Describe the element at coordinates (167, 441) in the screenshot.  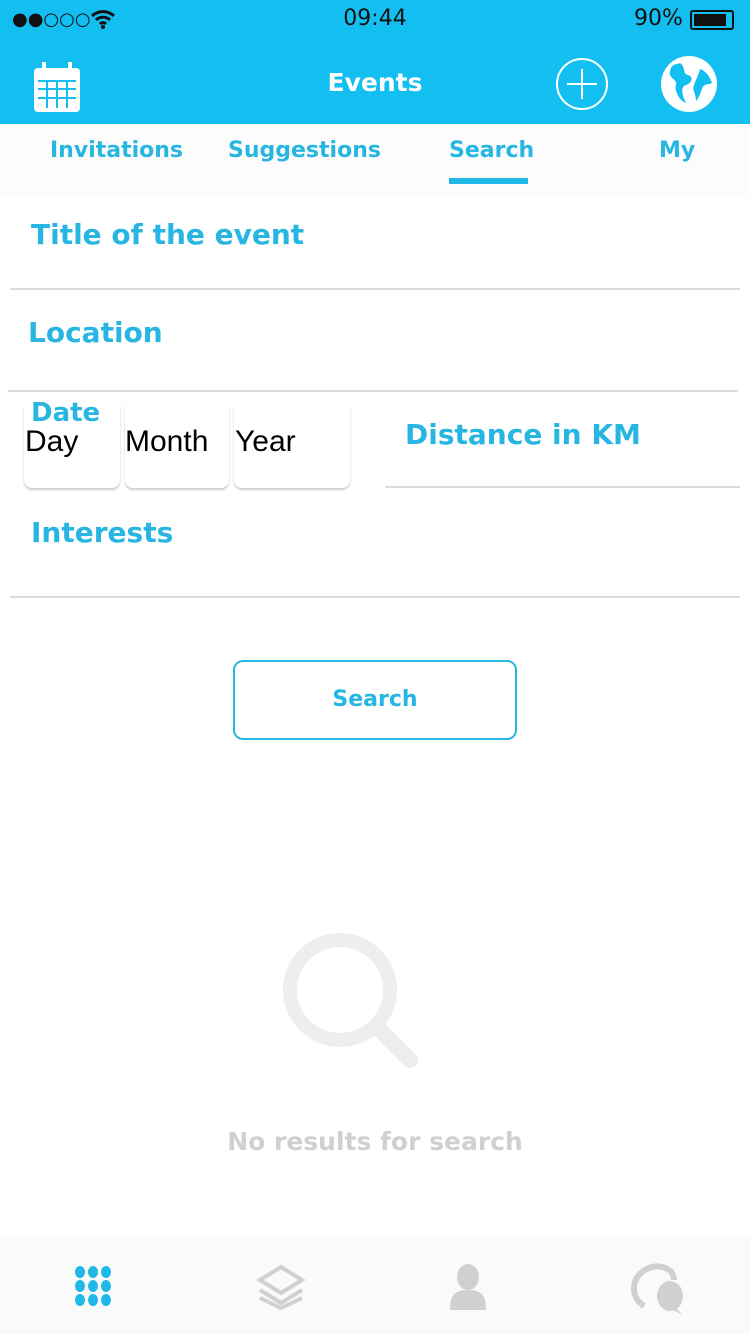
I see `month-value: Month` at that location.